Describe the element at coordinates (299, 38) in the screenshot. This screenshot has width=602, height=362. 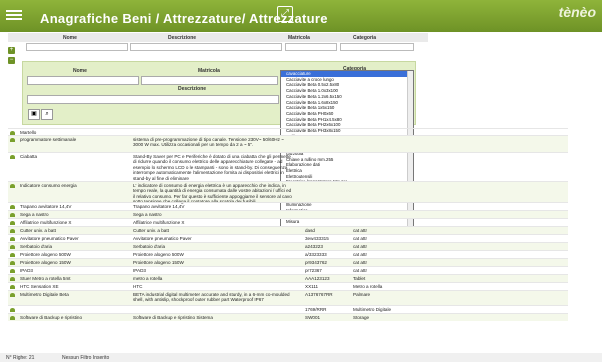
I see `column-header-matricola: Matricola` at that location.